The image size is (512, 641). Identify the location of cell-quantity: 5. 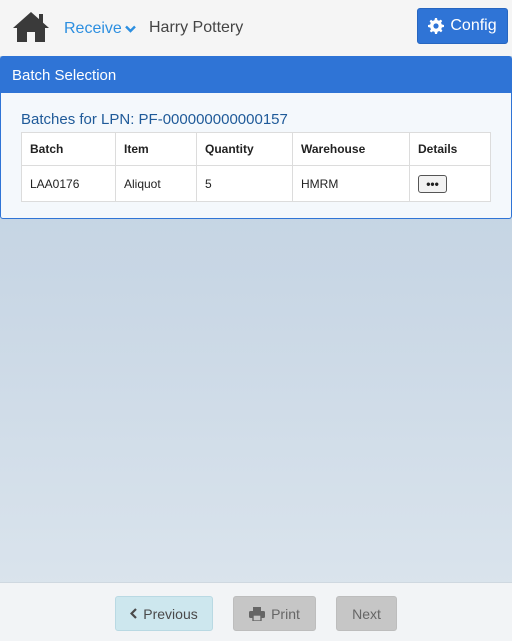
(244, 183).